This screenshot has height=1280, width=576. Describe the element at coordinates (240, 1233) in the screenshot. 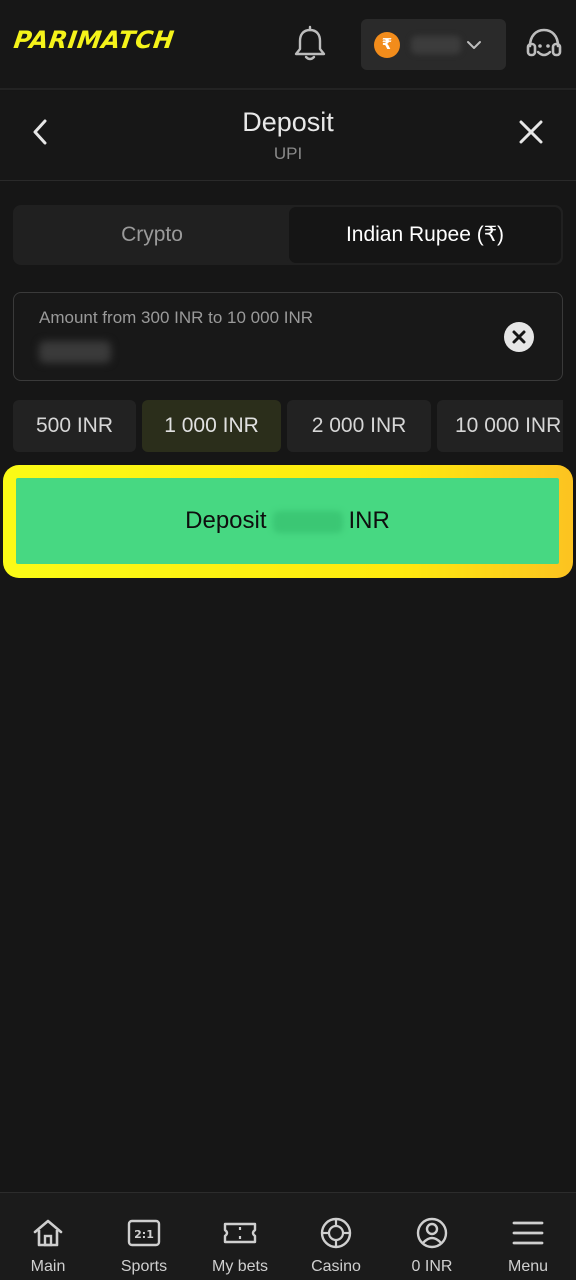

I see `ticket-icon` at that location.